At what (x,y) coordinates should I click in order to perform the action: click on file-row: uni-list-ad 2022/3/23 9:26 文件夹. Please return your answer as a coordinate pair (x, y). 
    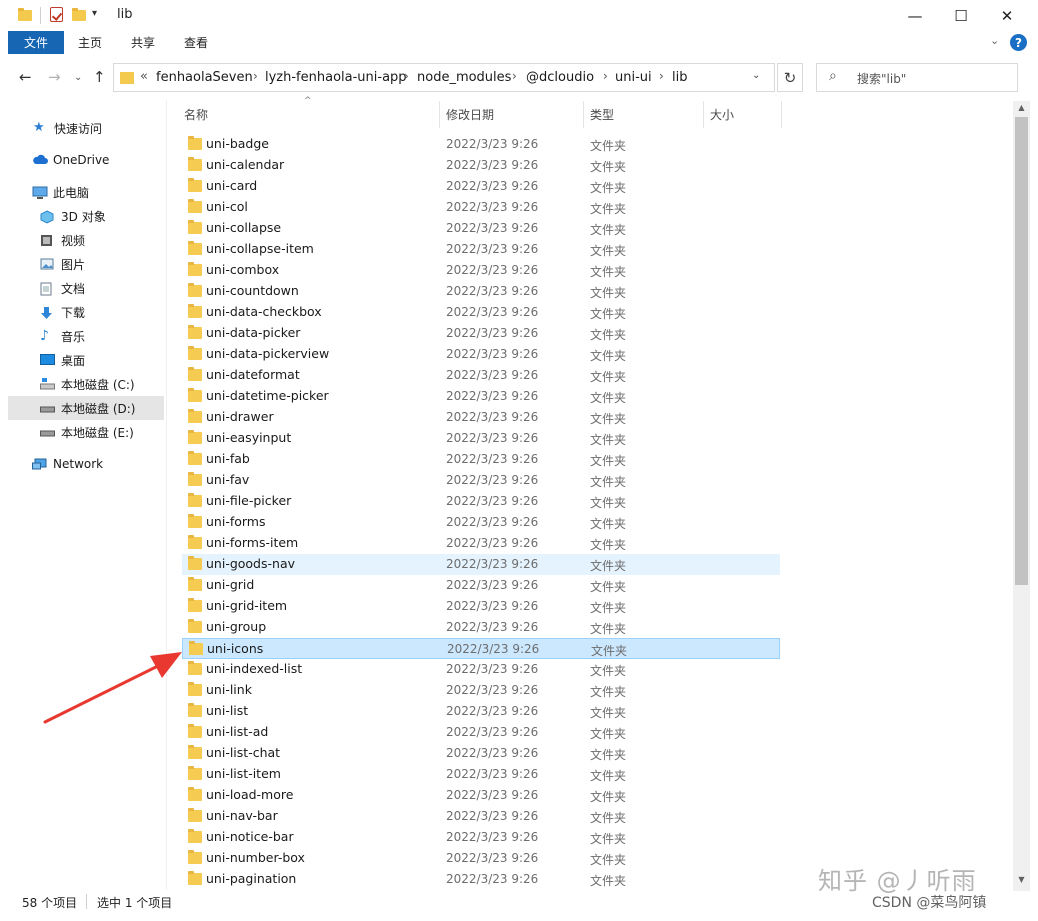
    Looking at the image, I should click on (481, 732).